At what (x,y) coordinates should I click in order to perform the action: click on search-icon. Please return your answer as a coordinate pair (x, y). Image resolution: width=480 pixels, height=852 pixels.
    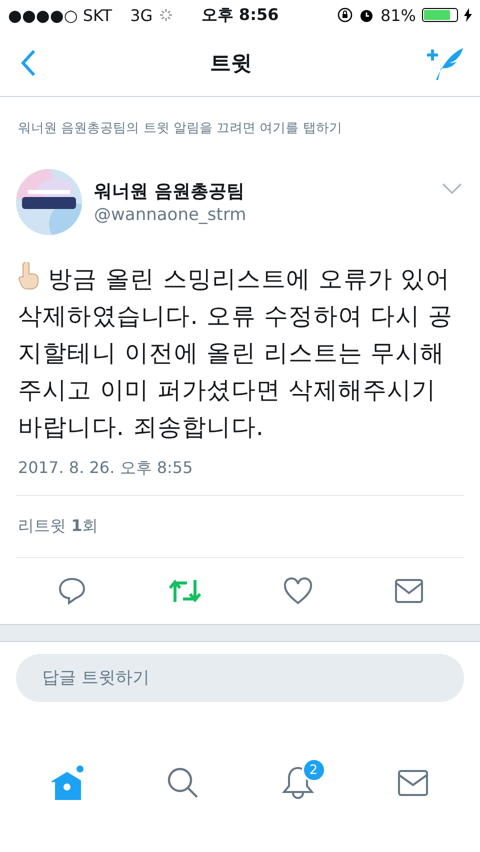
    Looking at the image, I should click on (182, 783).